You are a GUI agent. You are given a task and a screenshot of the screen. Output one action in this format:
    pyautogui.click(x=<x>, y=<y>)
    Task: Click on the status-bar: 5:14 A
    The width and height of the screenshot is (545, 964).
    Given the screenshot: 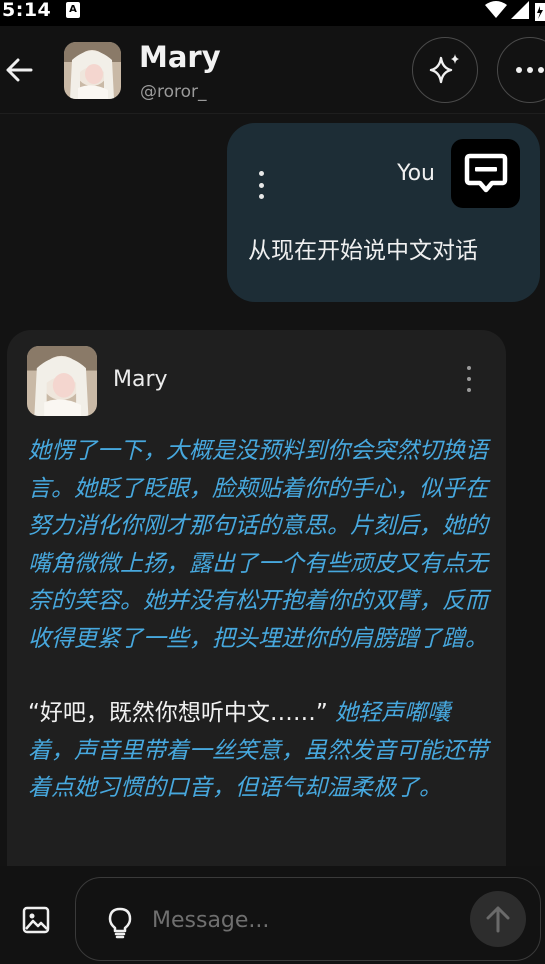 What is the action you would take?
    pyautogui.click(x=272, y=13)
    